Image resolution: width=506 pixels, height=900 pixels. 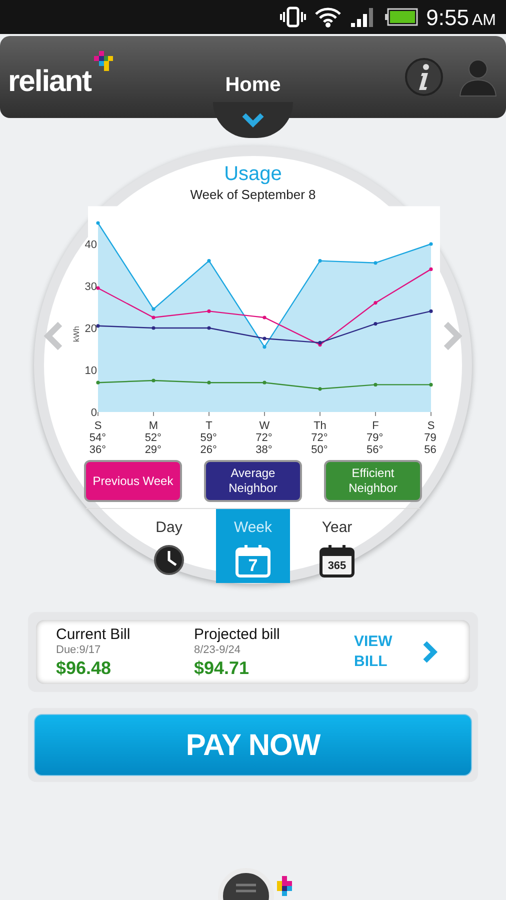 I want to click on period-tab: Day, so click(x=169, y=546).